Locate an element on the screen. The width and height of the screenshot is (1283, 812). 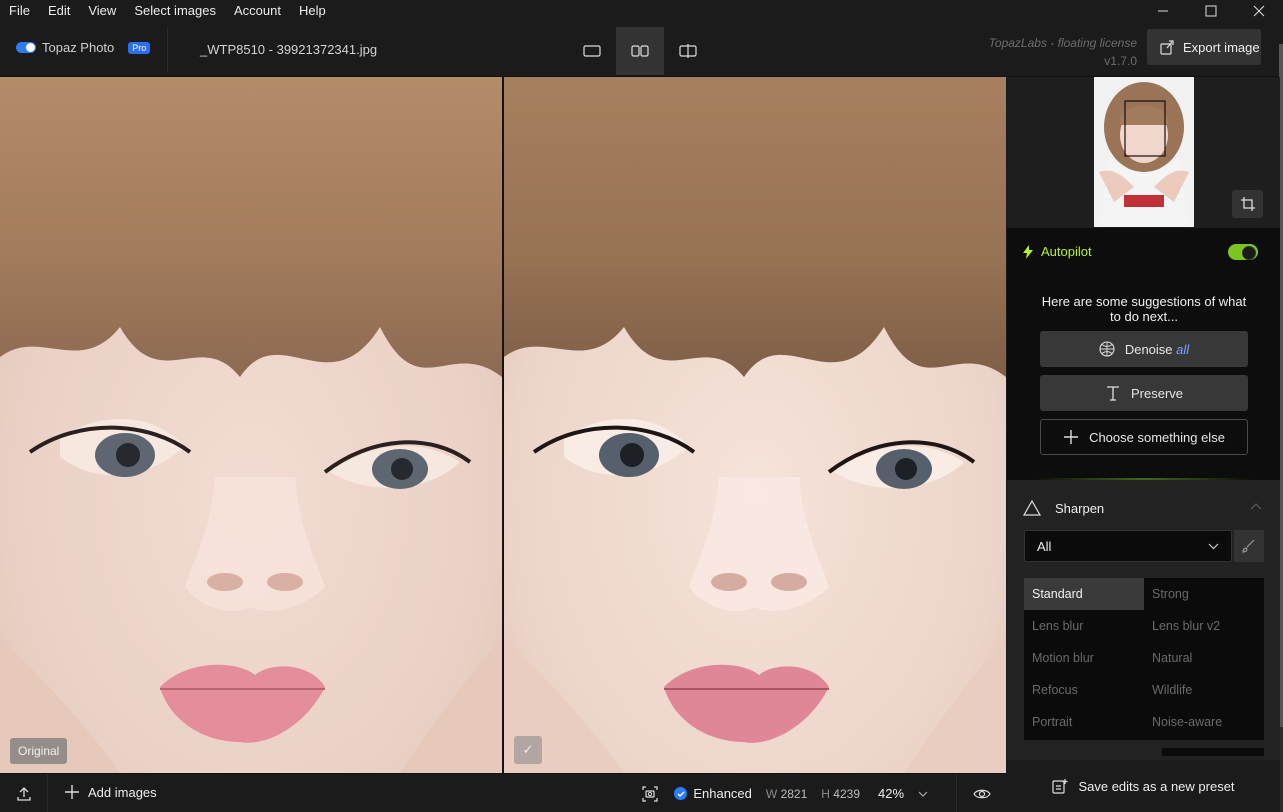
autopilot-title: Autopilot is located at coordinates (1066, 251).